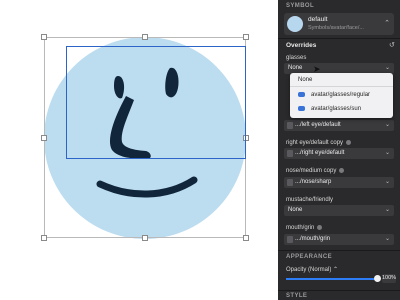 The width and height of the screenshot is (400, 300). What do you see at coordinates (246, 37) in the screenshot?
I see `resize-handle-top-right` at bounding box center [246, 37].